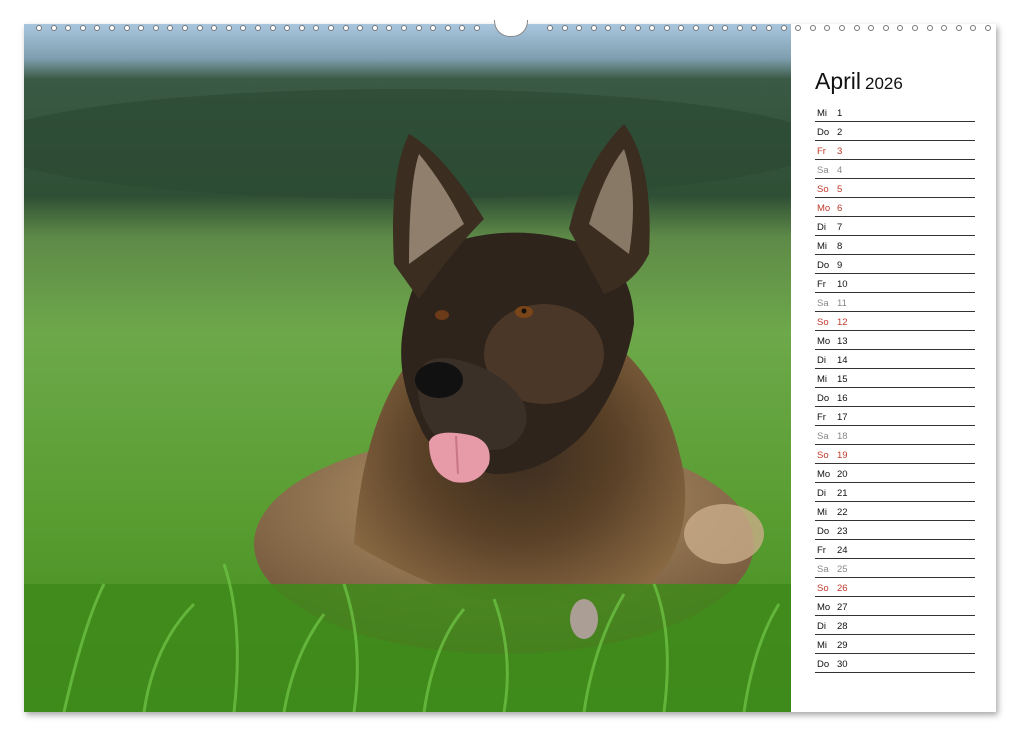 This screenshot has height=735, width=1020. Describe the element at coordinates (840, 246) in the screenshot. I see `day-number: 8` at that location.